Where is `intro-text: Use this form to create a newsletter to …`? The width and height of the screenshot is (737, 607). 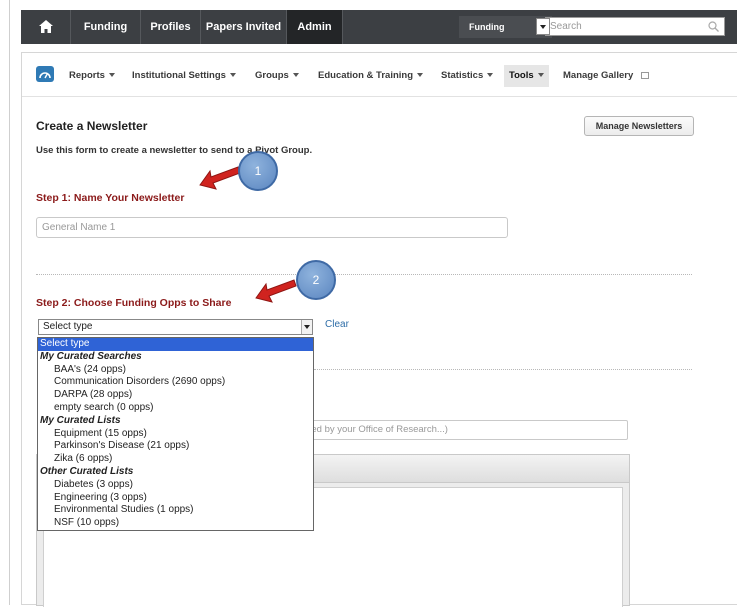 intro-text: Use this form to create a newsletter to … is located at coordinates (174, 150).